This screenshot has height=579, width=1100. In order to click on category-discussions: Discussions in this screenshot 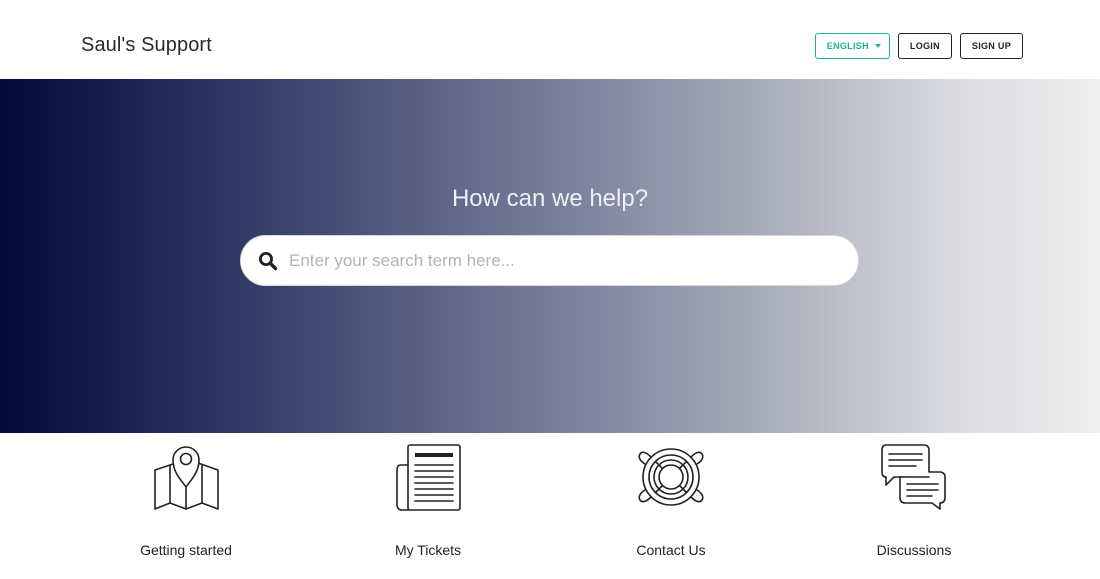, I will do `click(914, 505)`.